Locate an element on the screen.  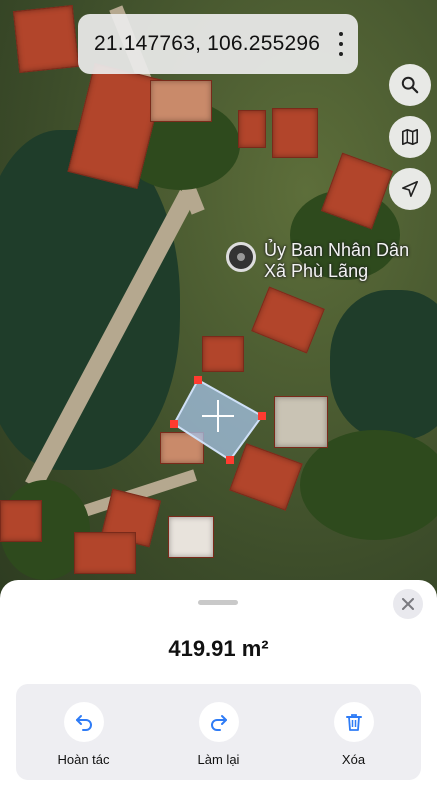
delete-button: Xóa is located at coordinates (354, 734).